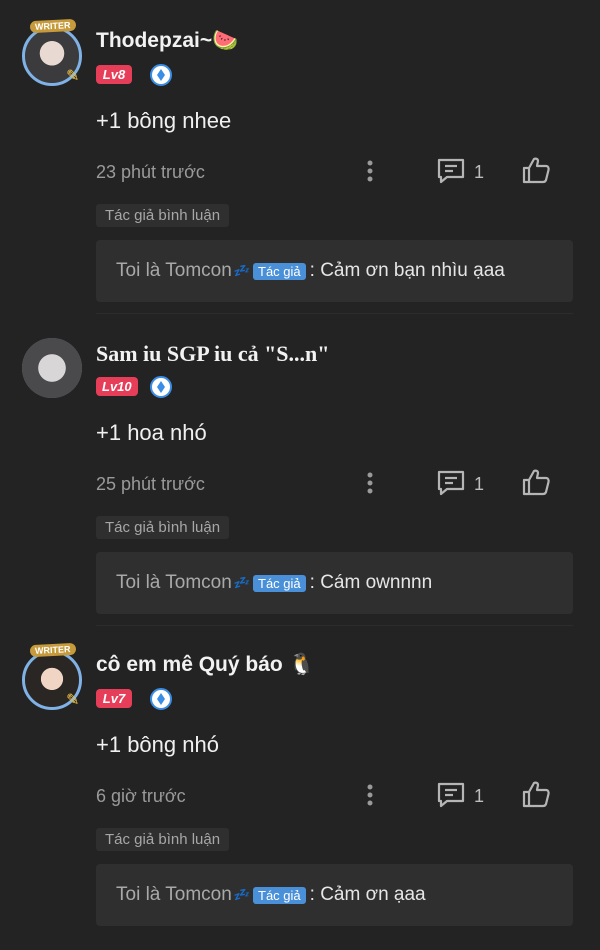 Image resolution: width=600 pixels, height=950 pixels. Describe the element at coordinates (367, 894) in the screenshot. I see `reply-text: : Cảm ơn ạaa` at that location.